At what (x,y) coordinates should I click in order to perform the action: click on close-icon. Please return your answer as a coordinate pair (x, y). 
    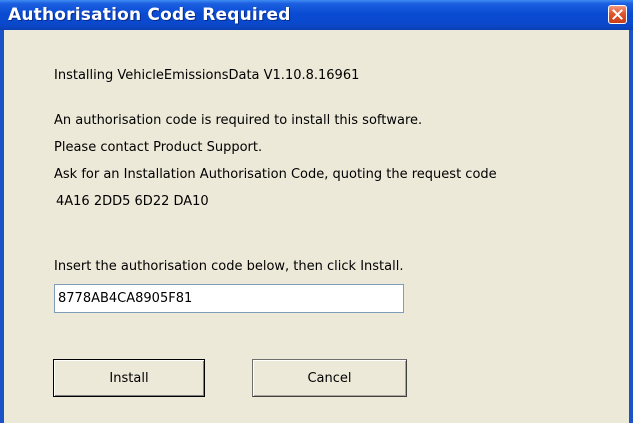
    Looking at the image, I should click on (617, 14).